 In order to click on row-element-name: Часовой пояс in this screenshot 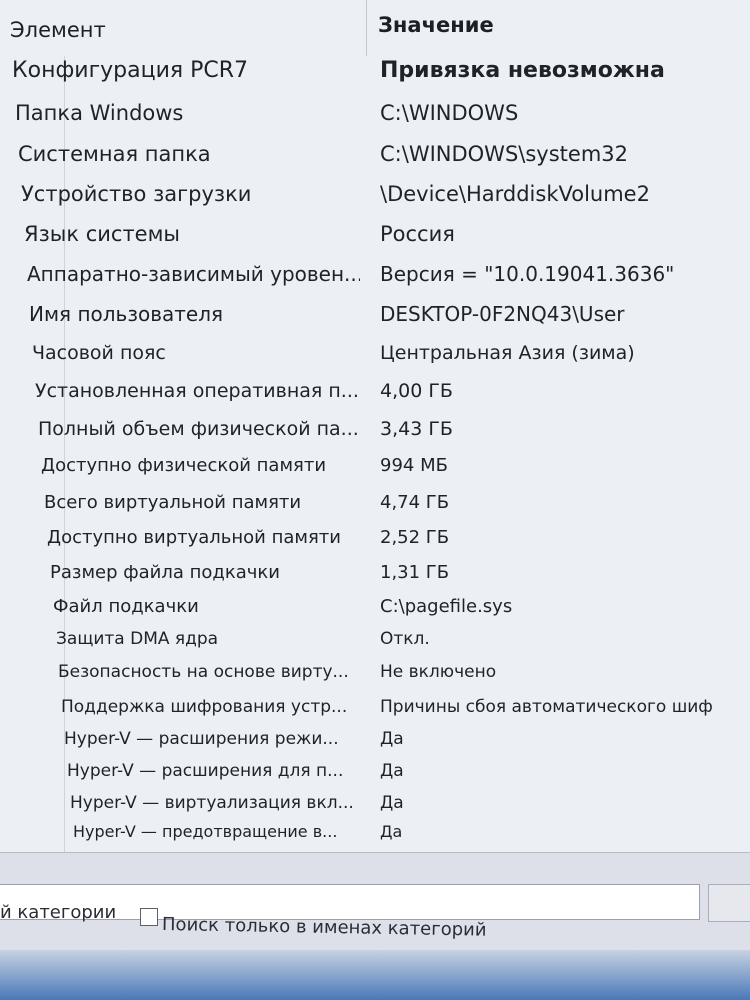, I will do `click(99, 353)`.